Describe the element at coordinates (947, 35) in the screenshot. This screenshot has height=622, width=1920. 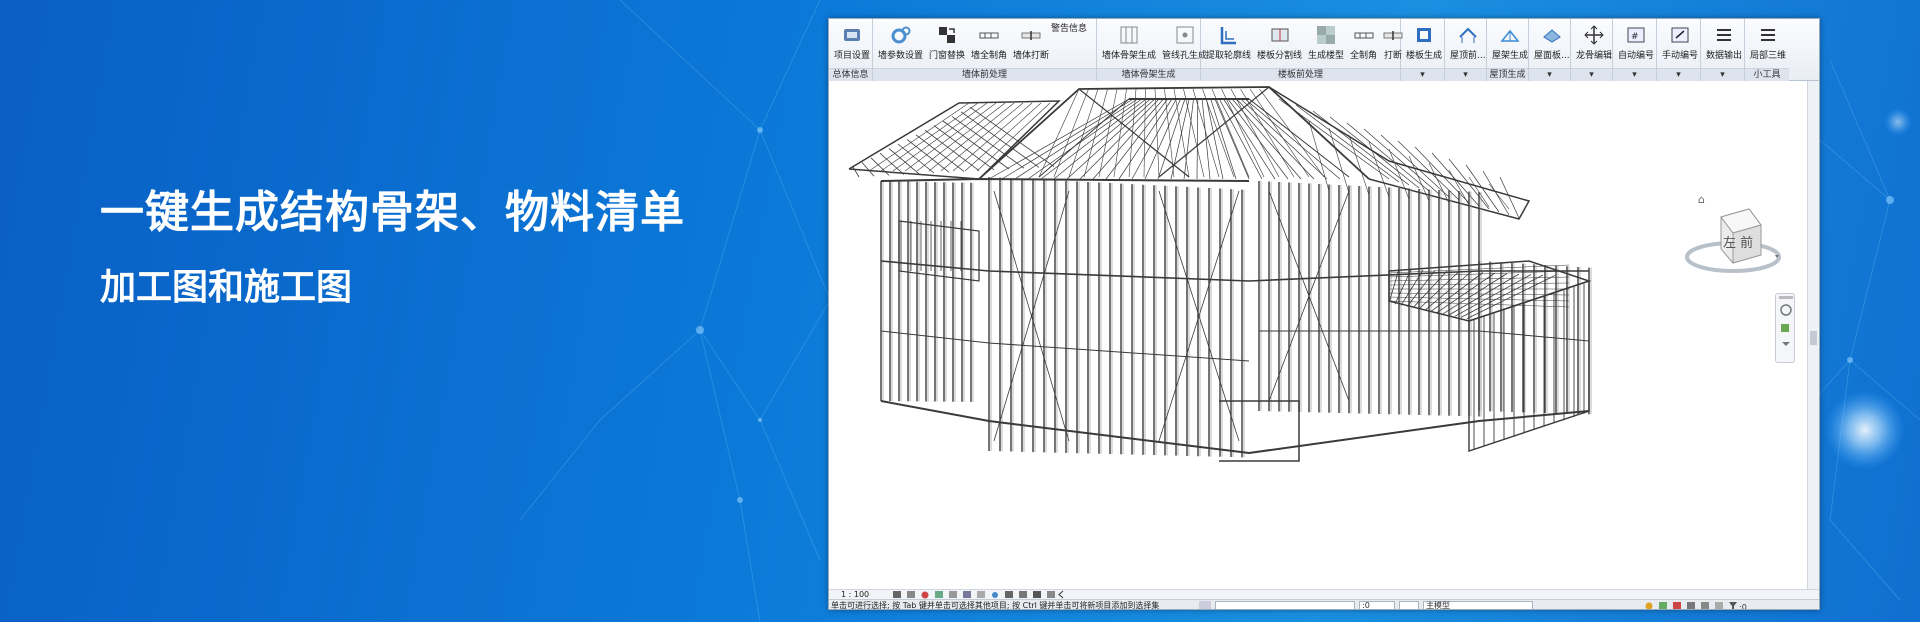
I see `replace-icon` at that location.